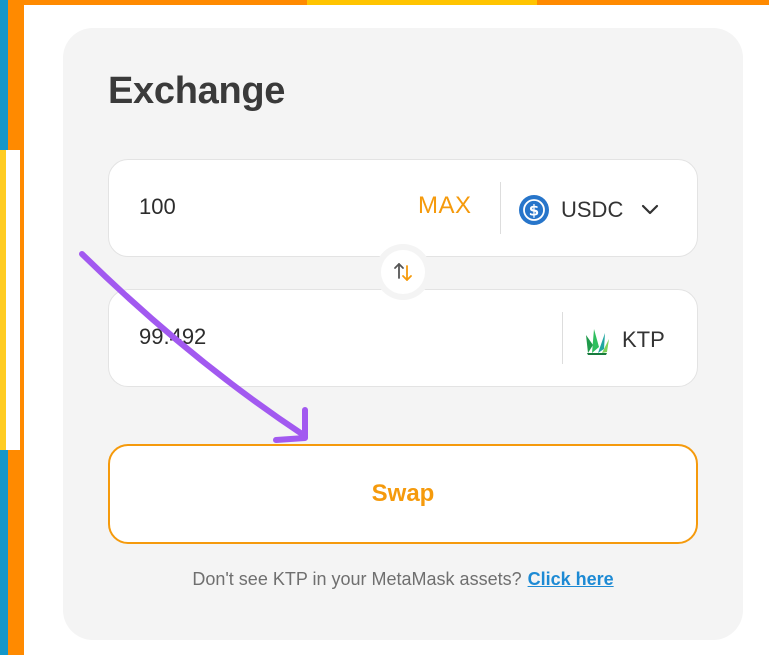  I want to click on left-accent-bar-white, so click(13, 300).